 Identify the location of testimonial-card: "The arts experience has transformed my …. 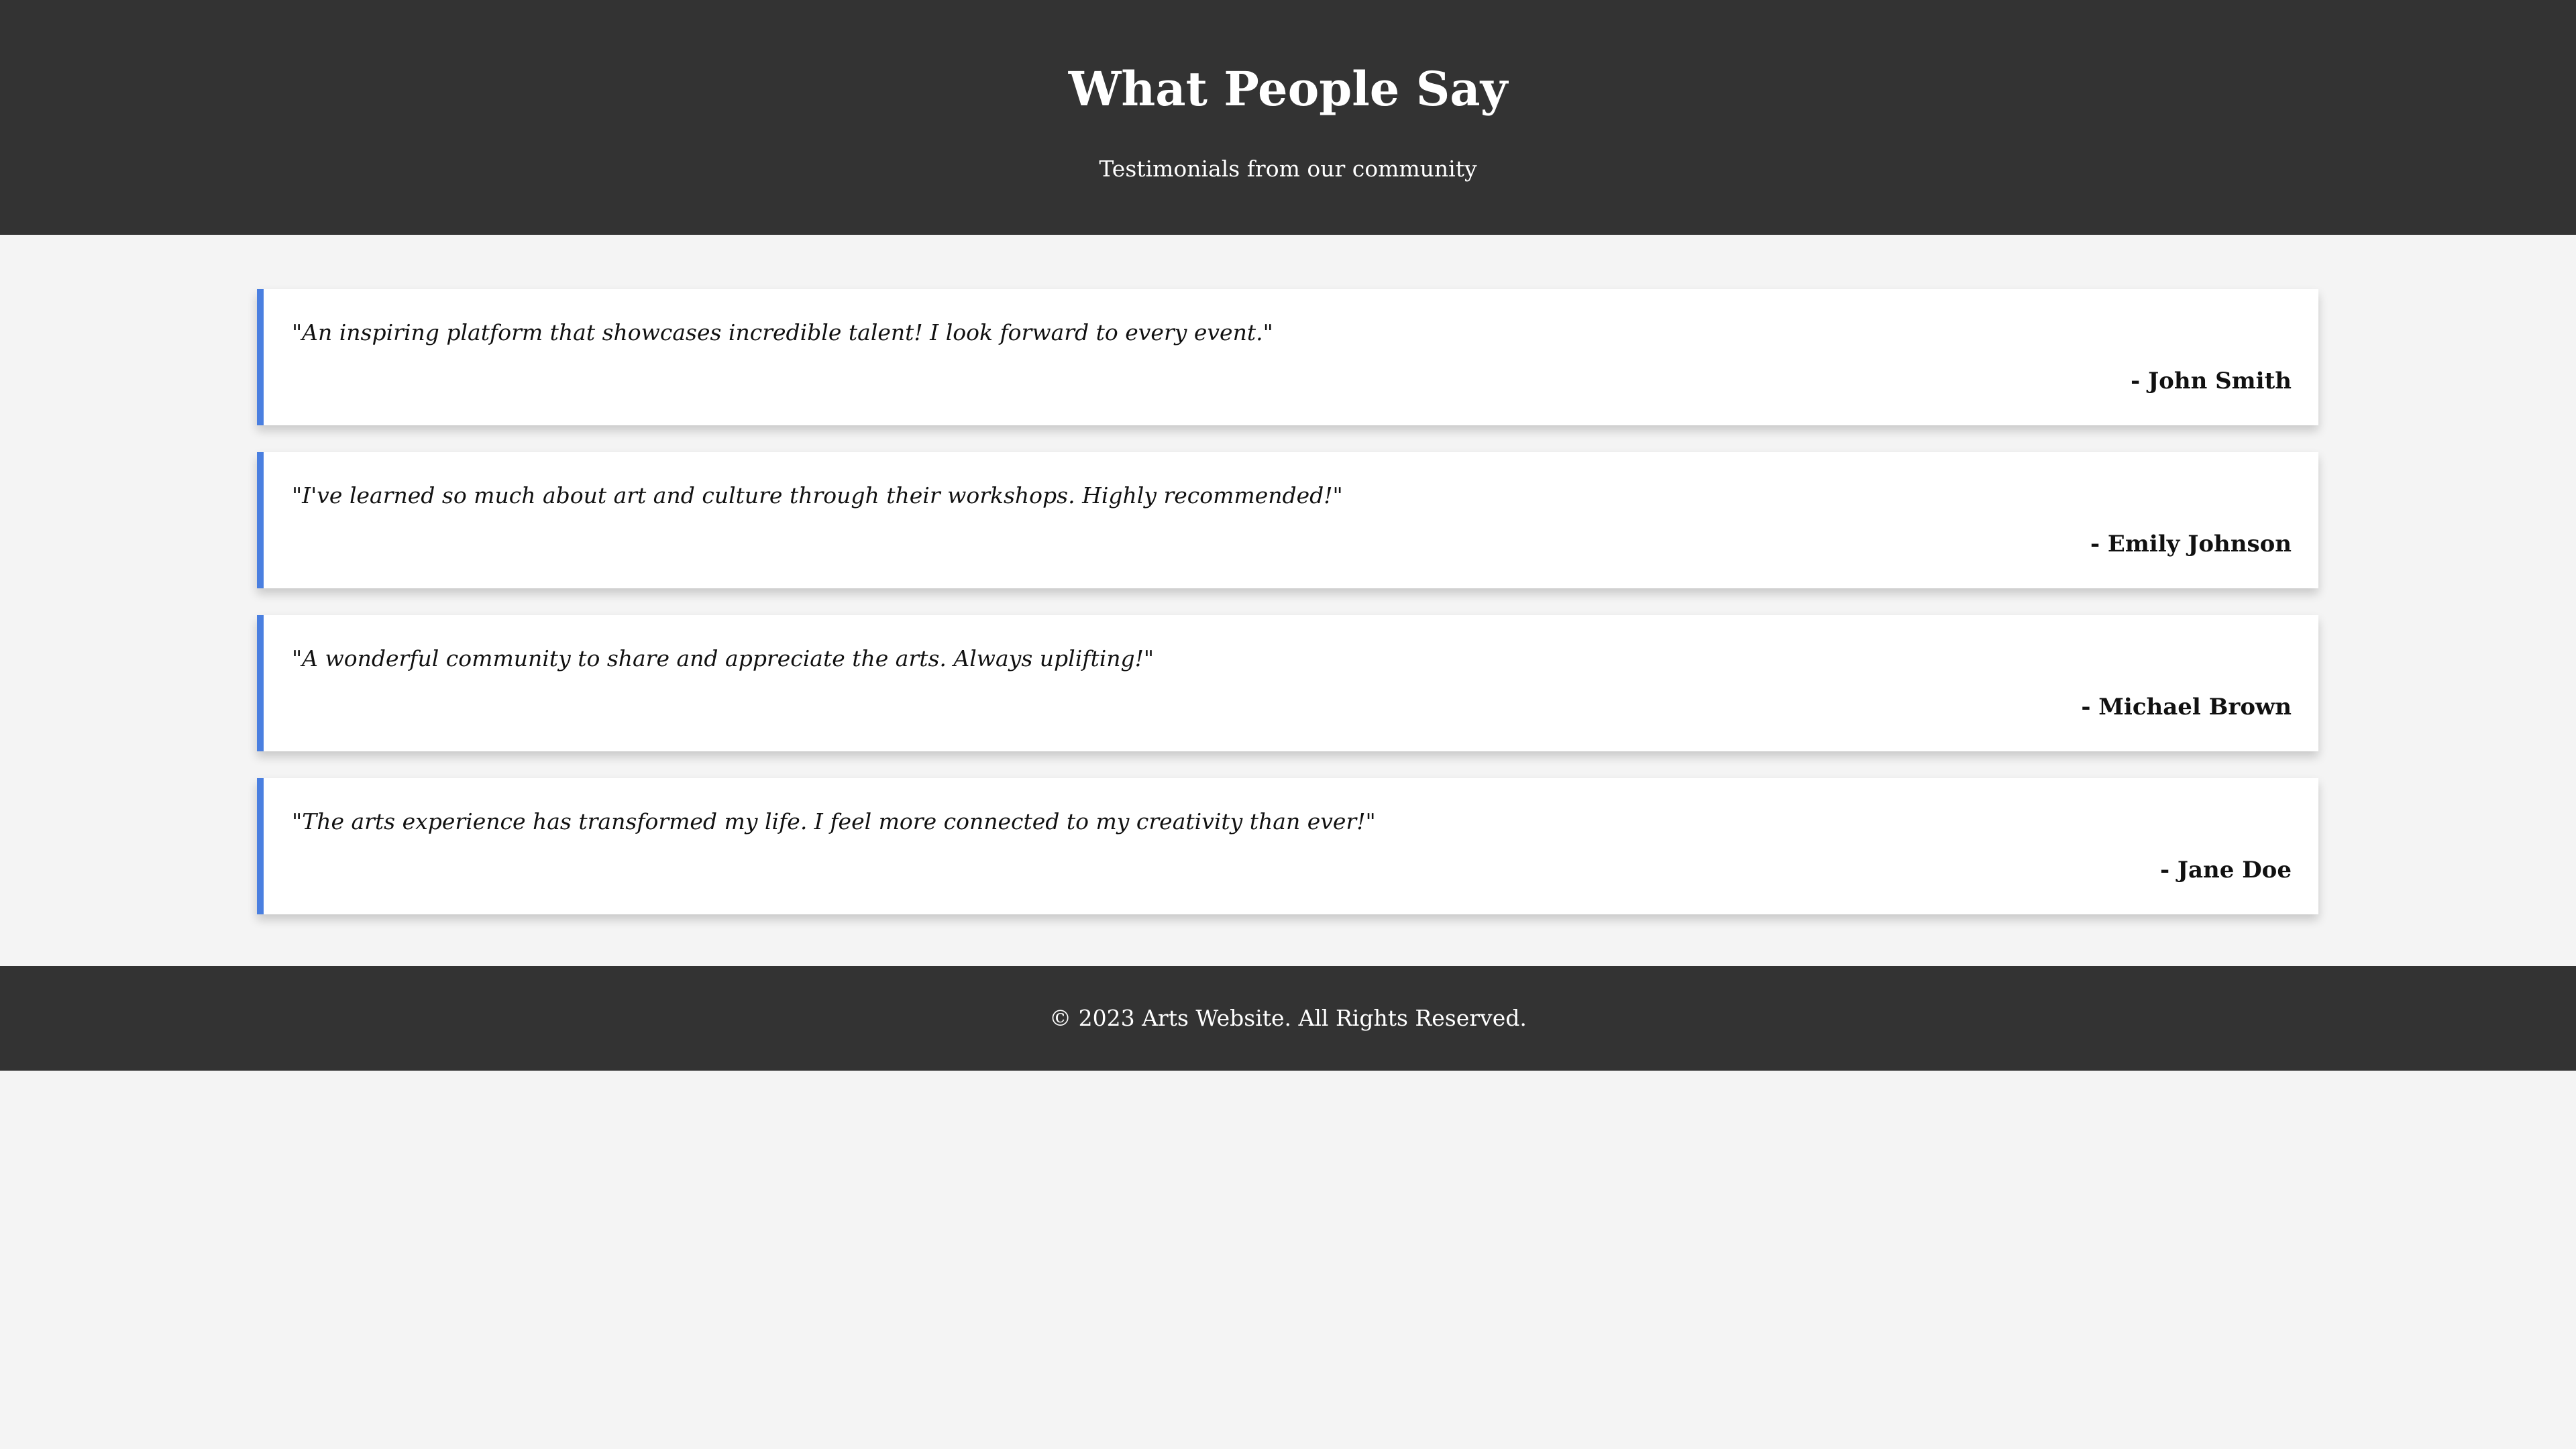
(1287, 846).